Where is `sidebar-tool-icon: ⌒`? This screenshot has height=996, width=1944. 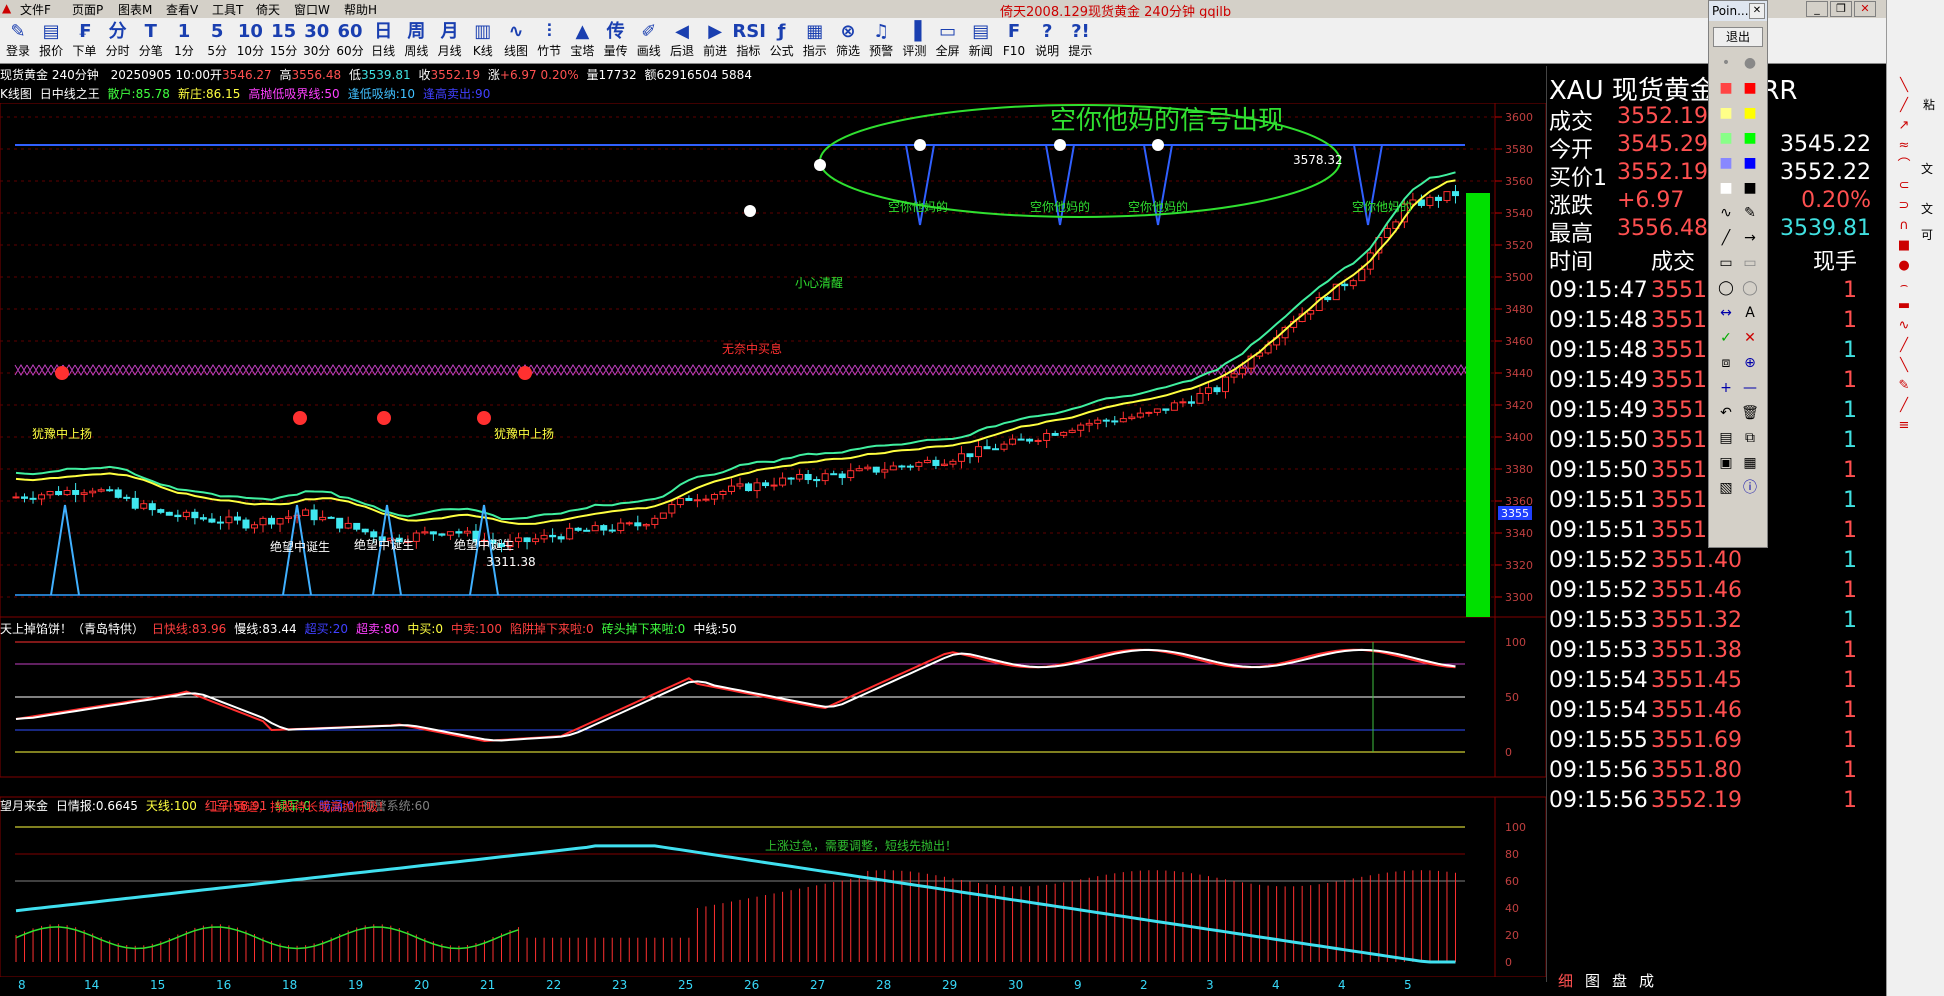
sidebar-tool-icon: ⌒ is located at coordinates (1904, 166).